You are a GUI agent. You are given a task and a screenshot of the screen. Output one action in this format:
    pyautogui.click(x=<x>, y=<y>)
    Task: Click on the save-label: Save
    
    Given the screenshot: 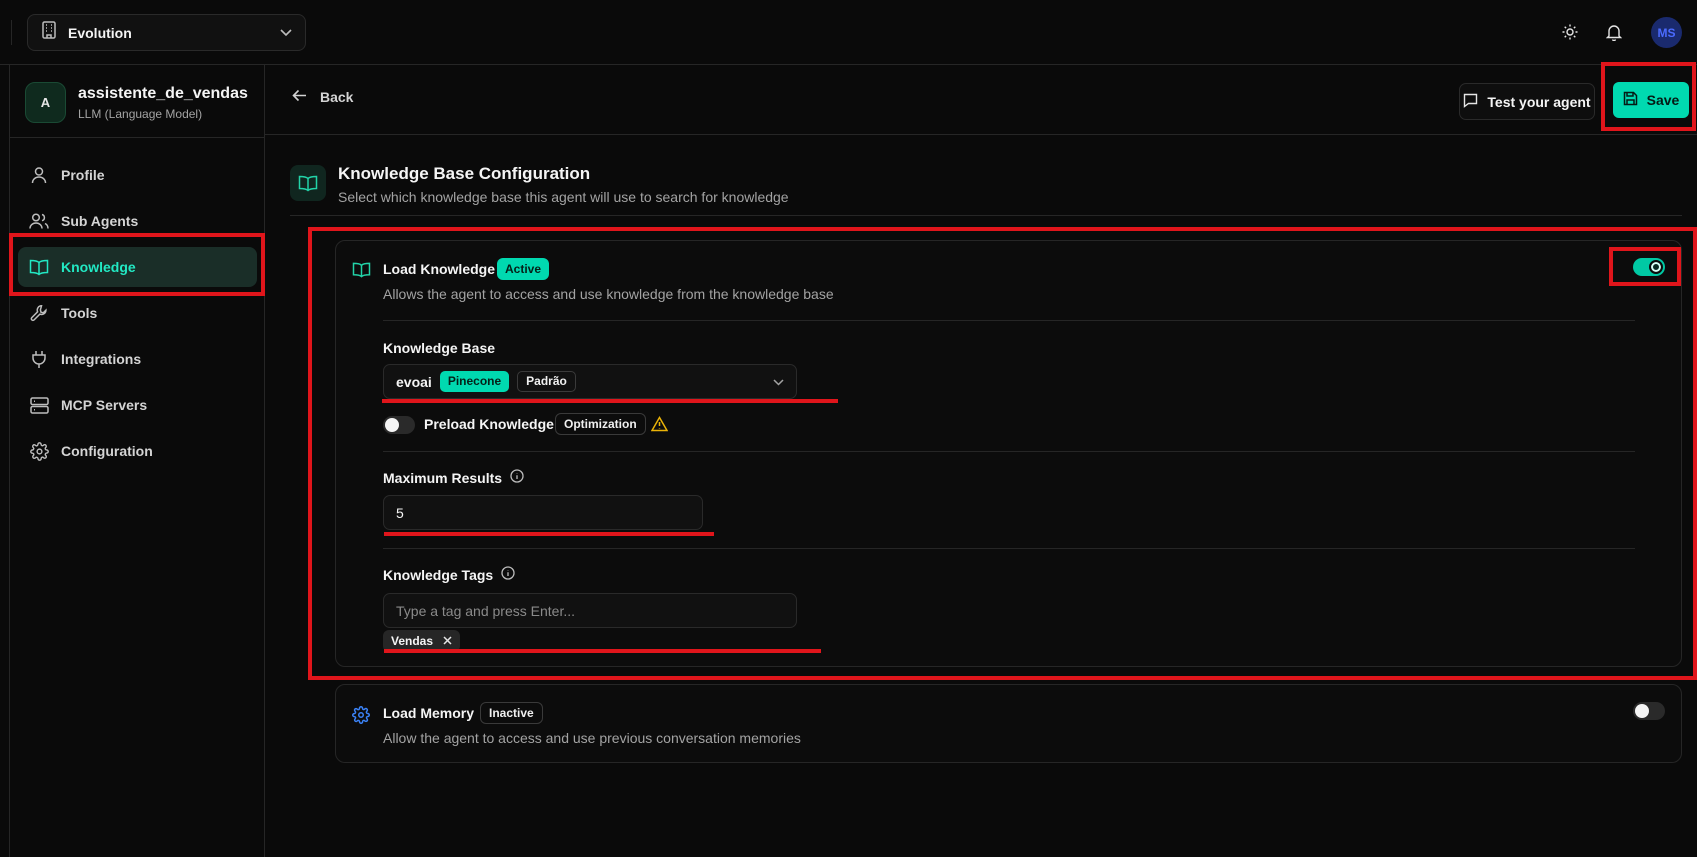 What is the action you would take?
    pyautogui.click(x=1663, y=100)
    